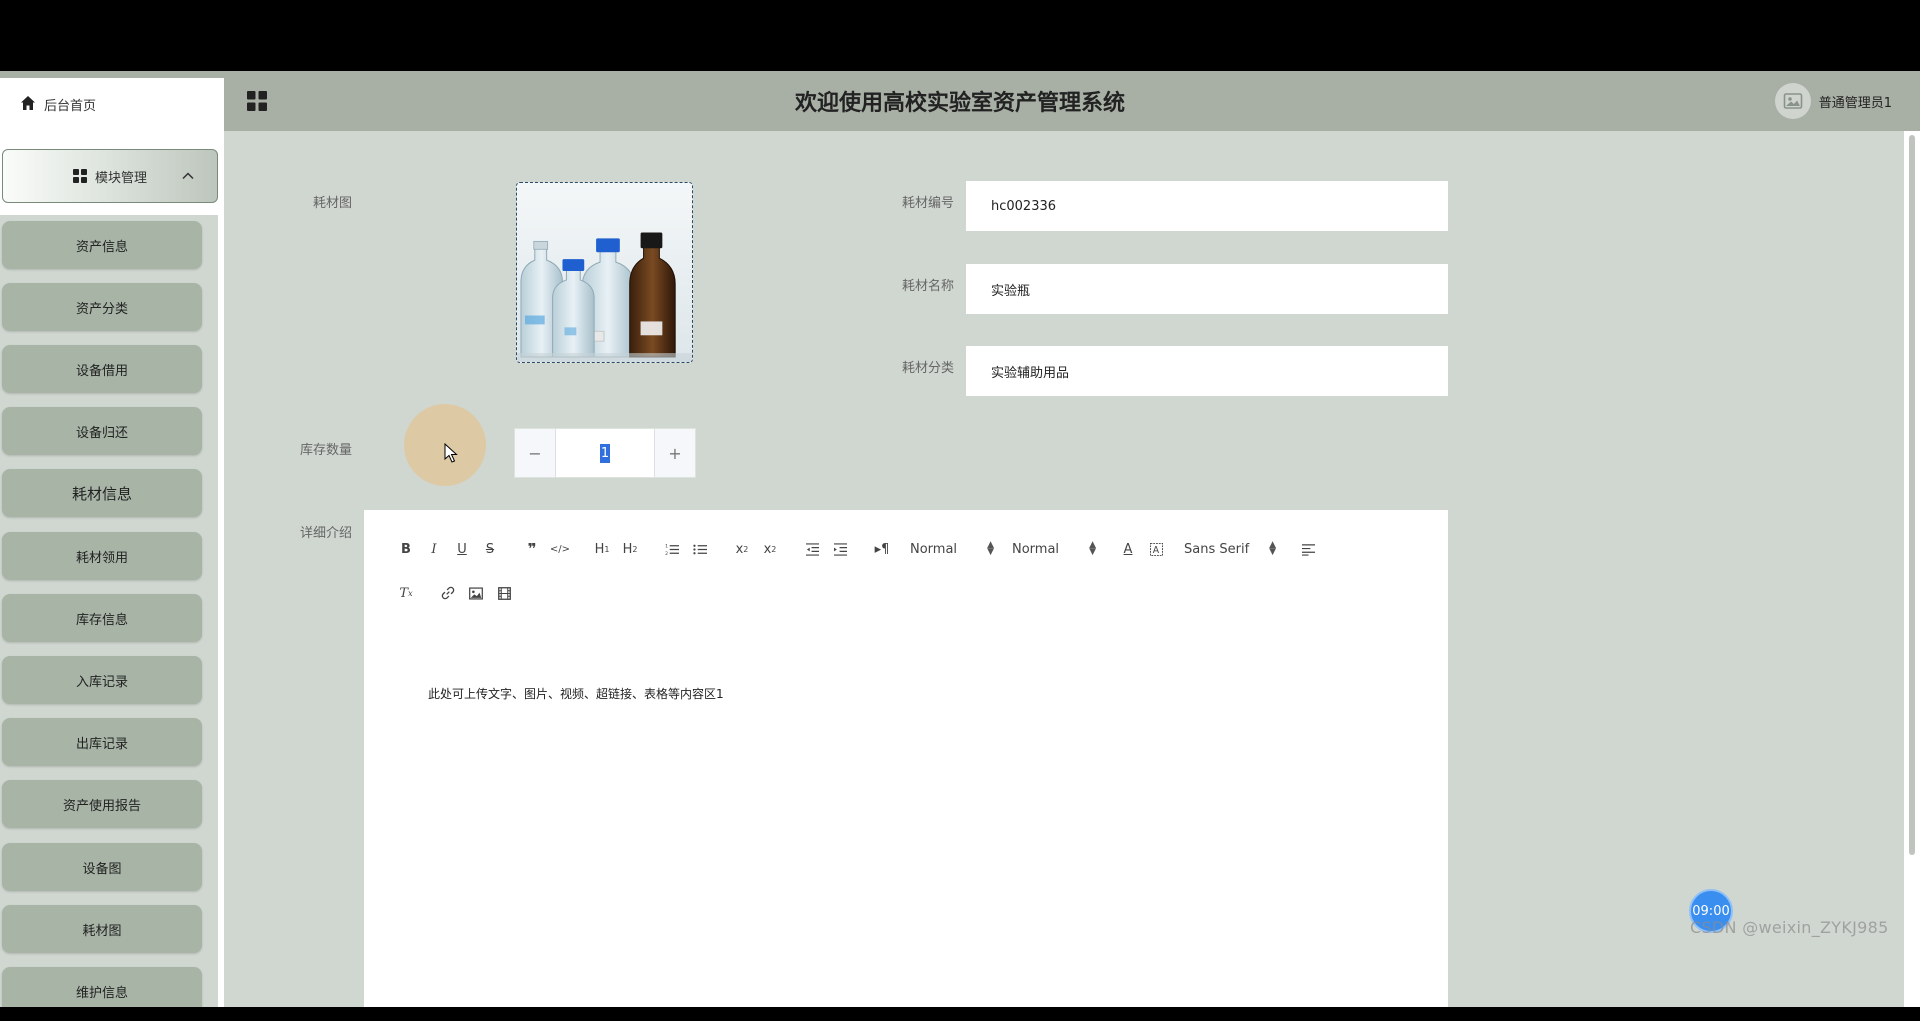 The height and width of the screenshot is (1021, 1920). Describe the element at coordinates (1217, 549) in the screenshot. I see `font-select-value: Sans Serif` at that location.